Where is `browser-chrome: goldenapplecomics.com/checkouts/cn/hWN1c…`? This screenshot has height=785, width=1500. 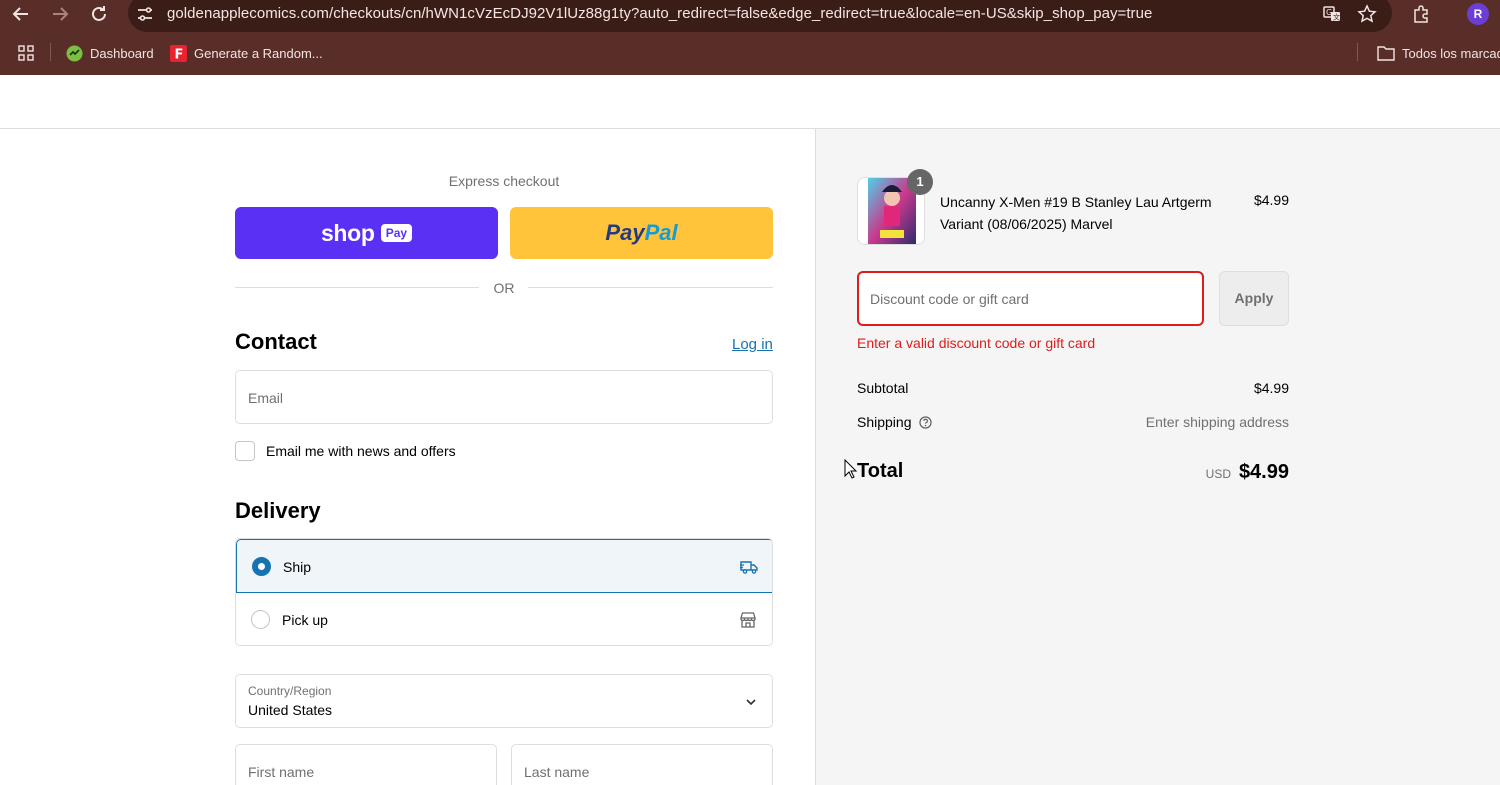
browser-chrome: goldenapplecomics.com/checkouts/cn/hWN1c… is located at coordinates (750, 37).